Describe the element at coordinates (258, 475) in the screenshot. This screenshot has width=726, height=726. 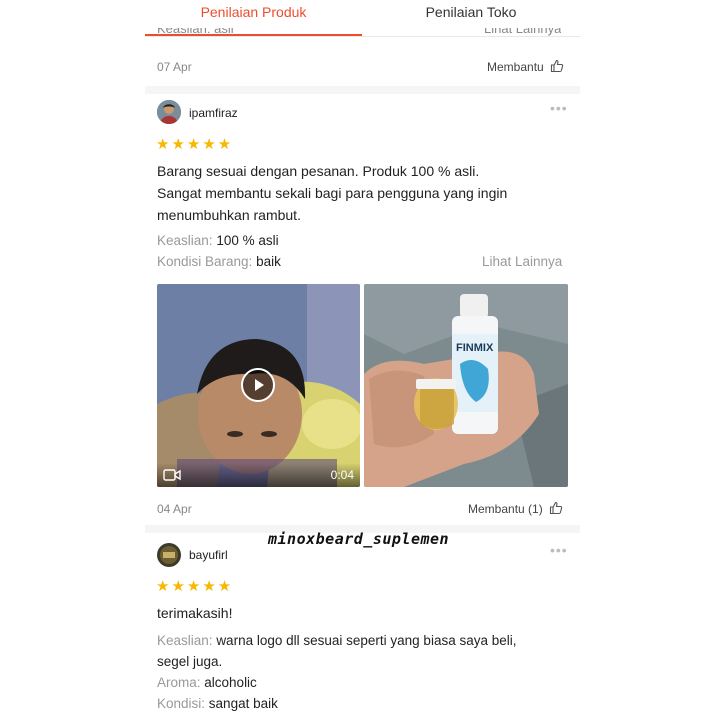
I see `video-info-bar` at that location.